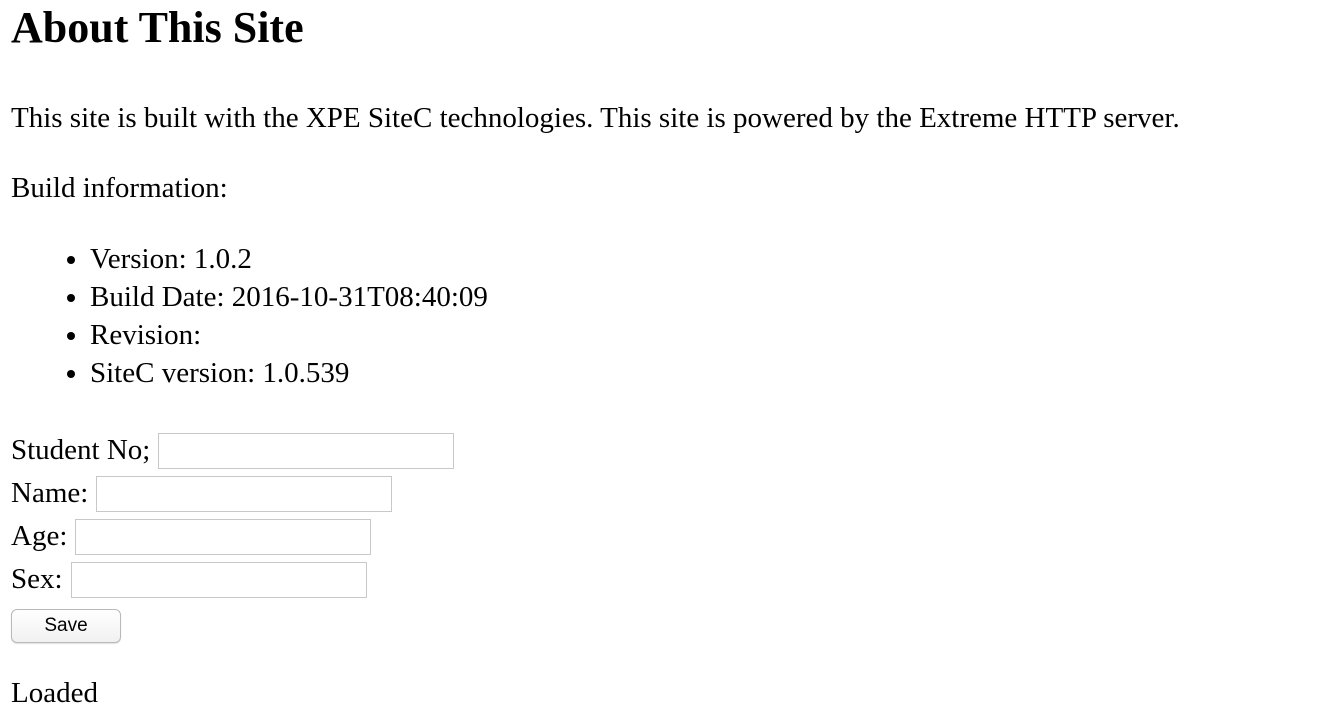 The width and height of the screenshot is (1334, 726). Describe the element at coordinates (672, 494) in the screenshot. I see `name-row: Name:` at that location.